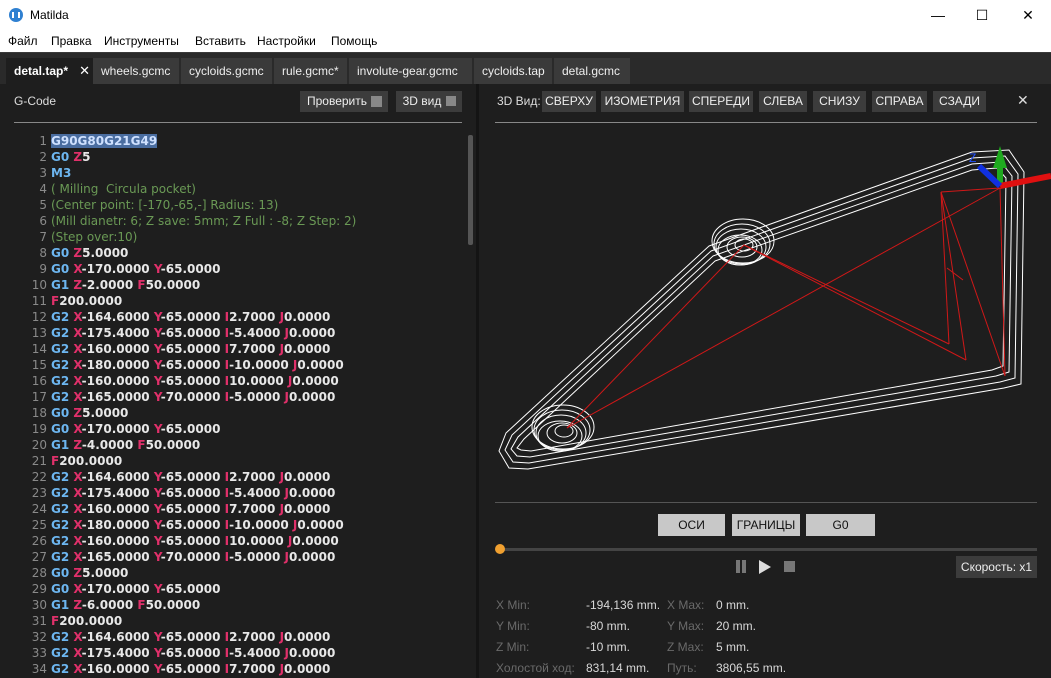  I want to click on menu-help: Помощь, so click(354, 41).